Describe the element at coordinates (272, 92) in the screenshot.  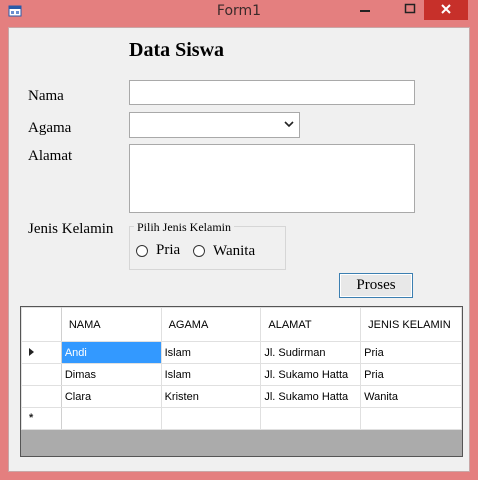
I see `nama-input` at that location.